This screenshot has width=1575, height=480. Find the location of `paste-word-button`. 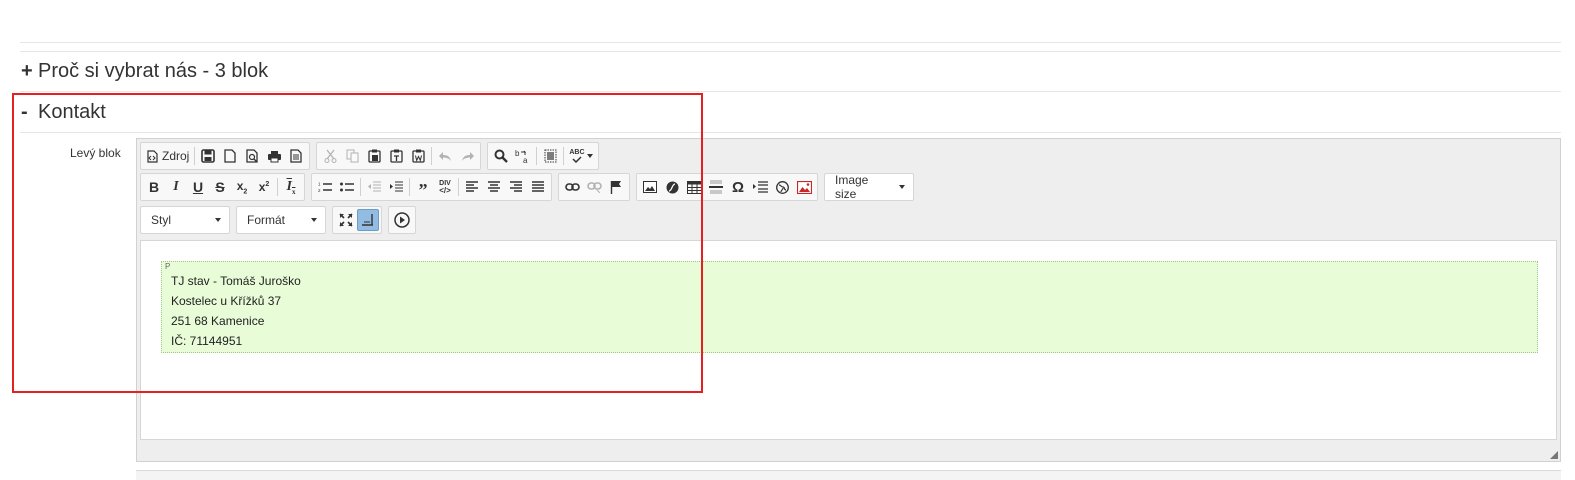

paste-word-button is located at coordinates (418, 156).